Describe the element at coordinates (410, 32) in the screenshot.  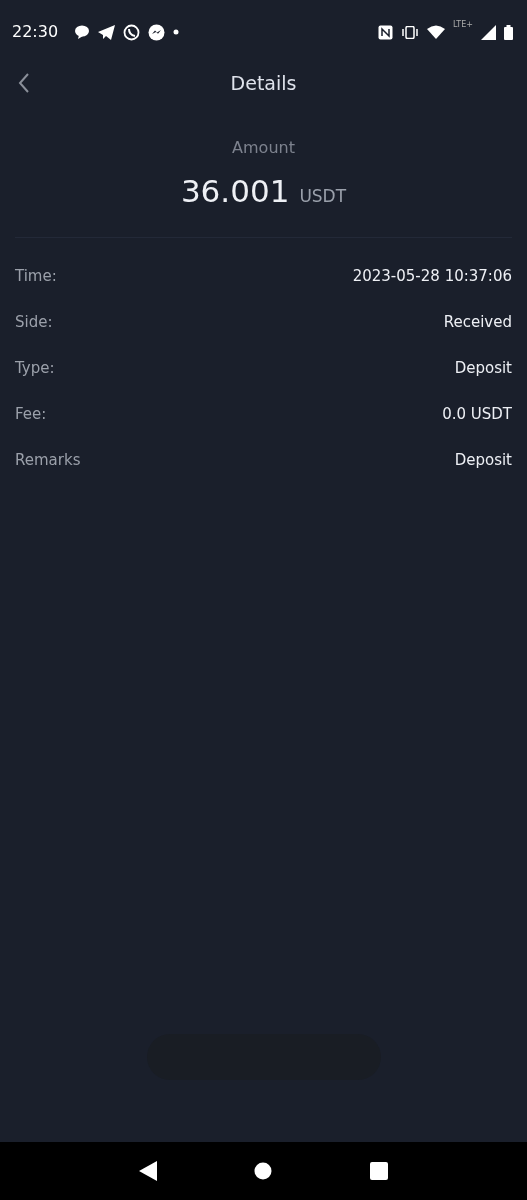
I see `vibrate-icon` at that location.